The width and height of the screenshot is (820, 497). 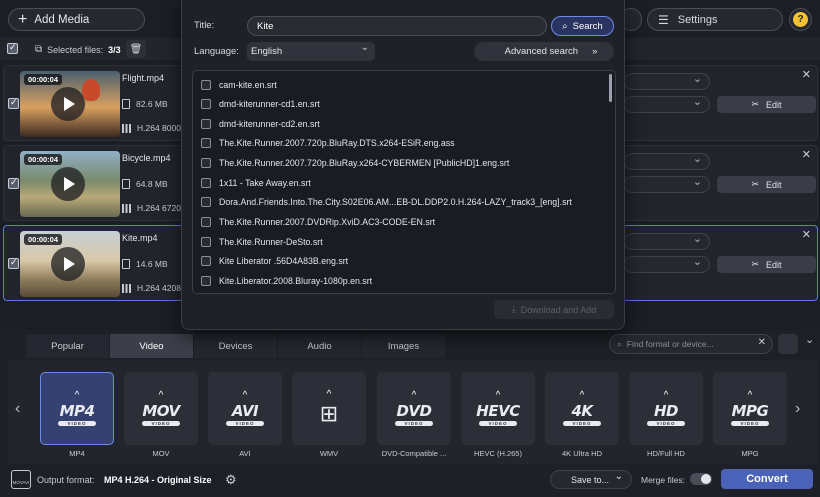 I want to click on help-button: ?, so click(x=800, y=19).